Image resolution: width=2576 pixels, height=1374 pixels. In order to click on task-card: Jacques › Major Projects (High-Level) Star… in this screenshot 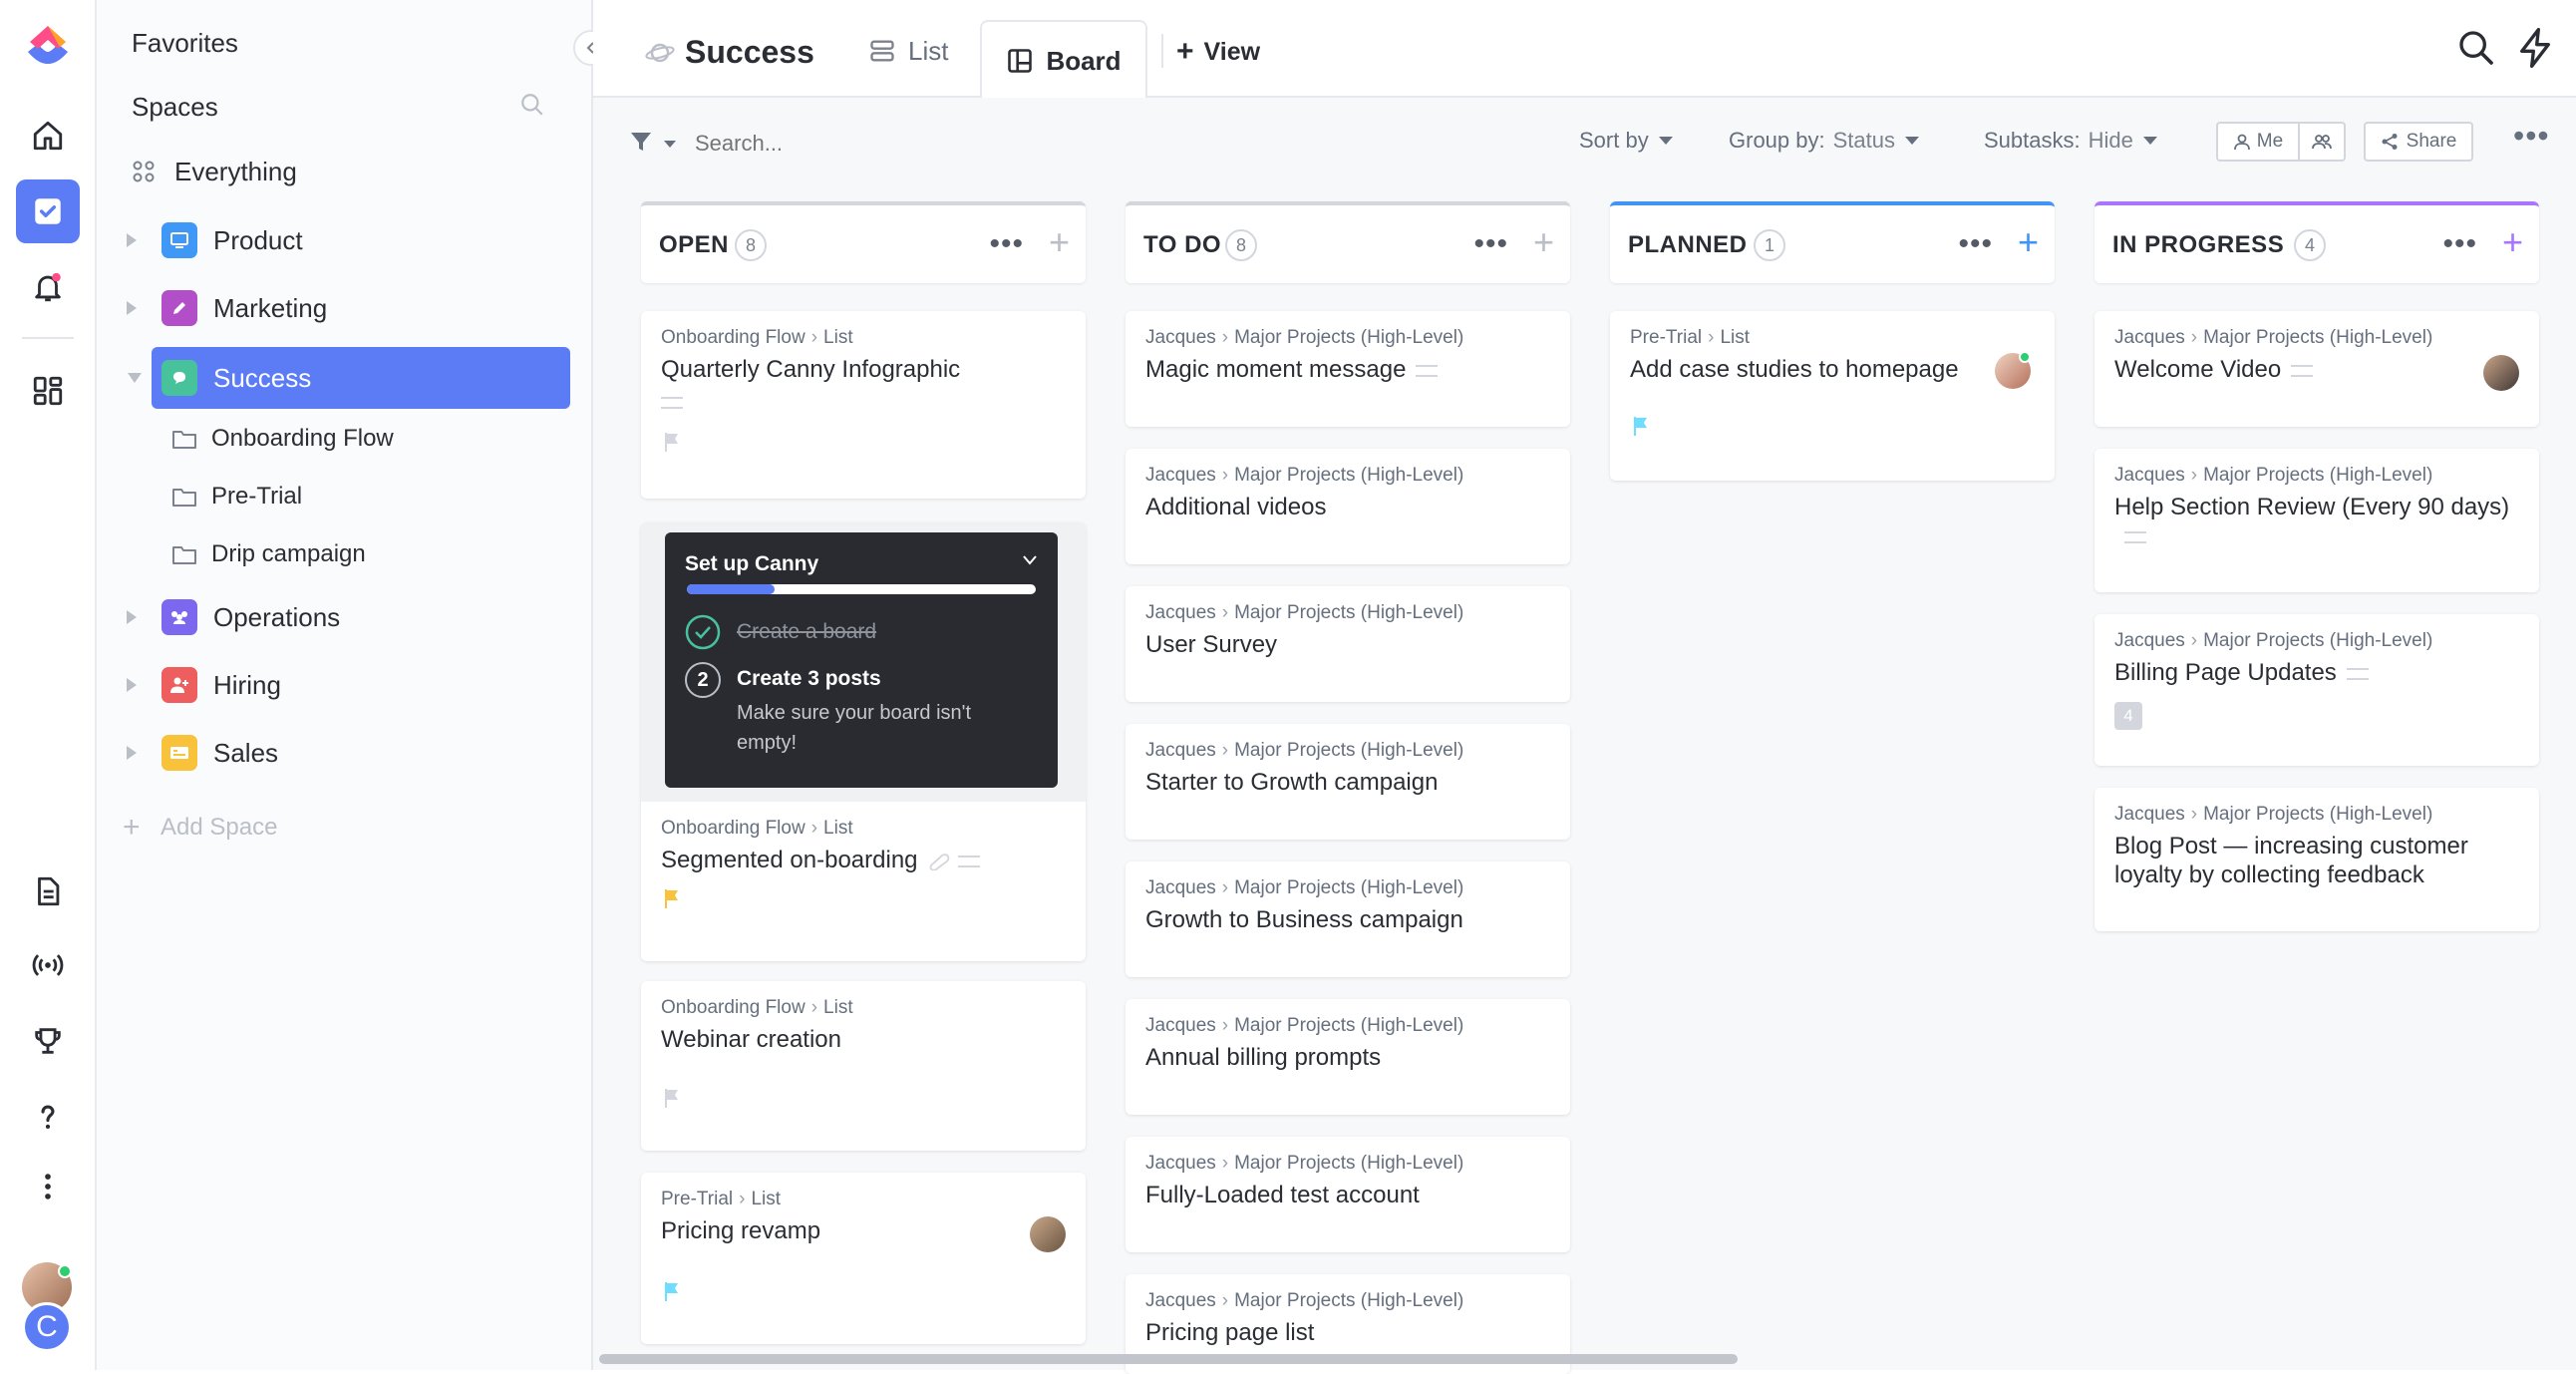, I will do `click(1348, 782)`.